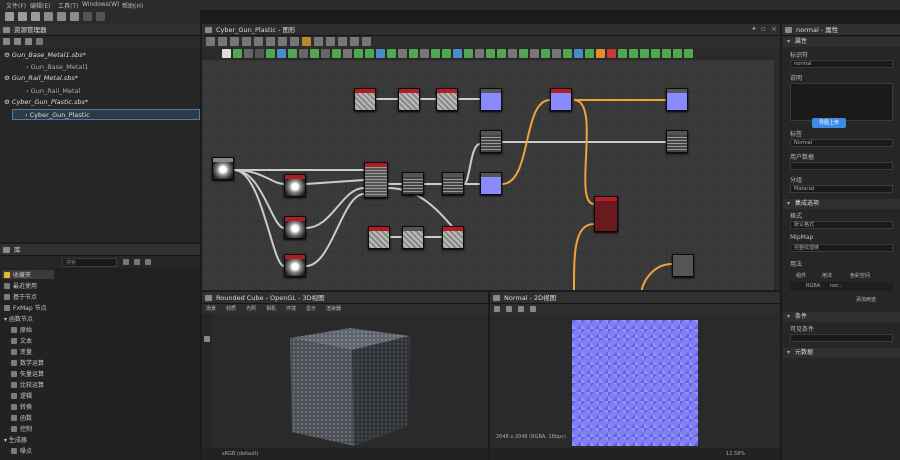  Describe the element at coordinates (509, 309) in the screenshot. I see `copy-icon` at that location.